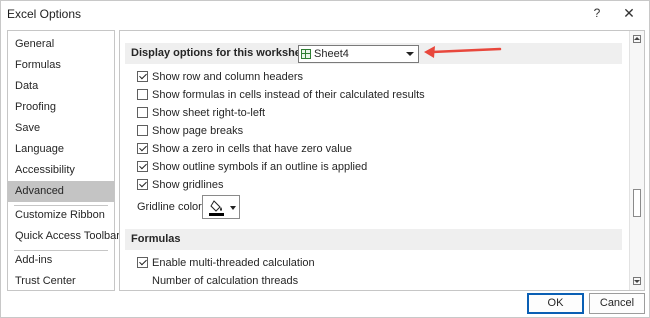 The width and height of the screenshot is (650, 318). I want to click on option-sheet-right-to-left: Show sheet right-to-left, so click(237, 113).